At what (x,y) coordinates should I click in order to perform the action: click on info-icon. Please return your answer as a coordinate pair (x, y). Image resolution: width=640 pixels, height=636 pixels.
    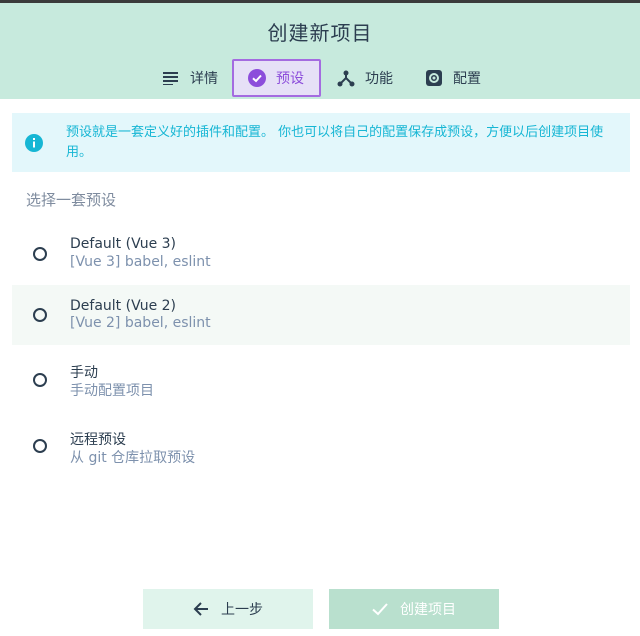
    Looking at the image, I should click on (34, 143).